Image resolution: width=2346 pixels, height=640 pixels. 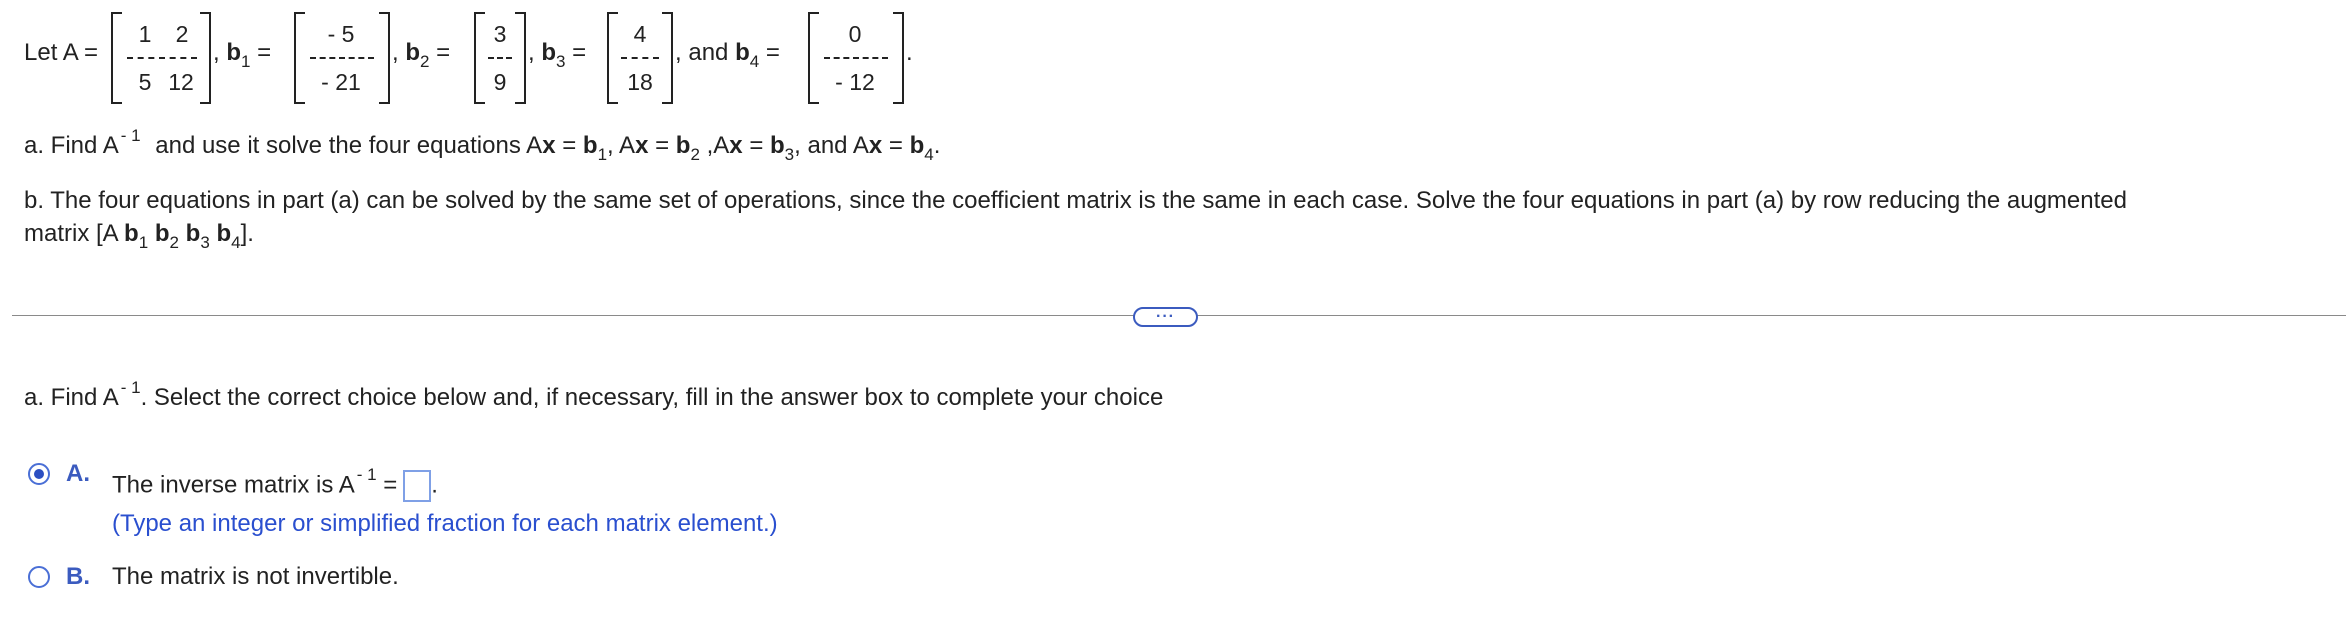 What do you see at coordinates (39, 577) in the screenshot?
I see `choice-b-radio` at bounding box center [39, 577].